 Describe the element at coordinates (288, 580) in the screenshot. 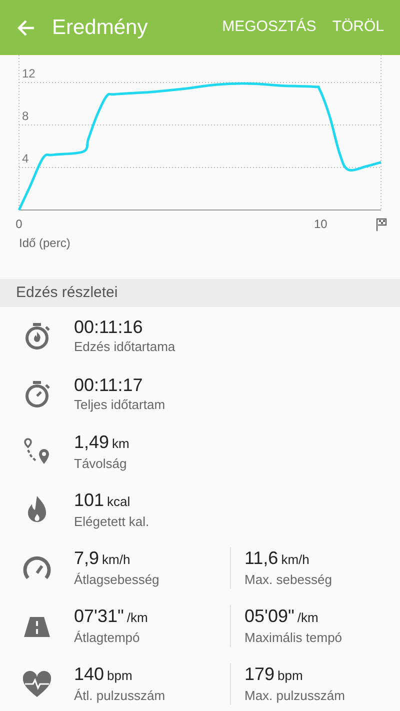

I see `stat-label: Max. sebesség` at that location.